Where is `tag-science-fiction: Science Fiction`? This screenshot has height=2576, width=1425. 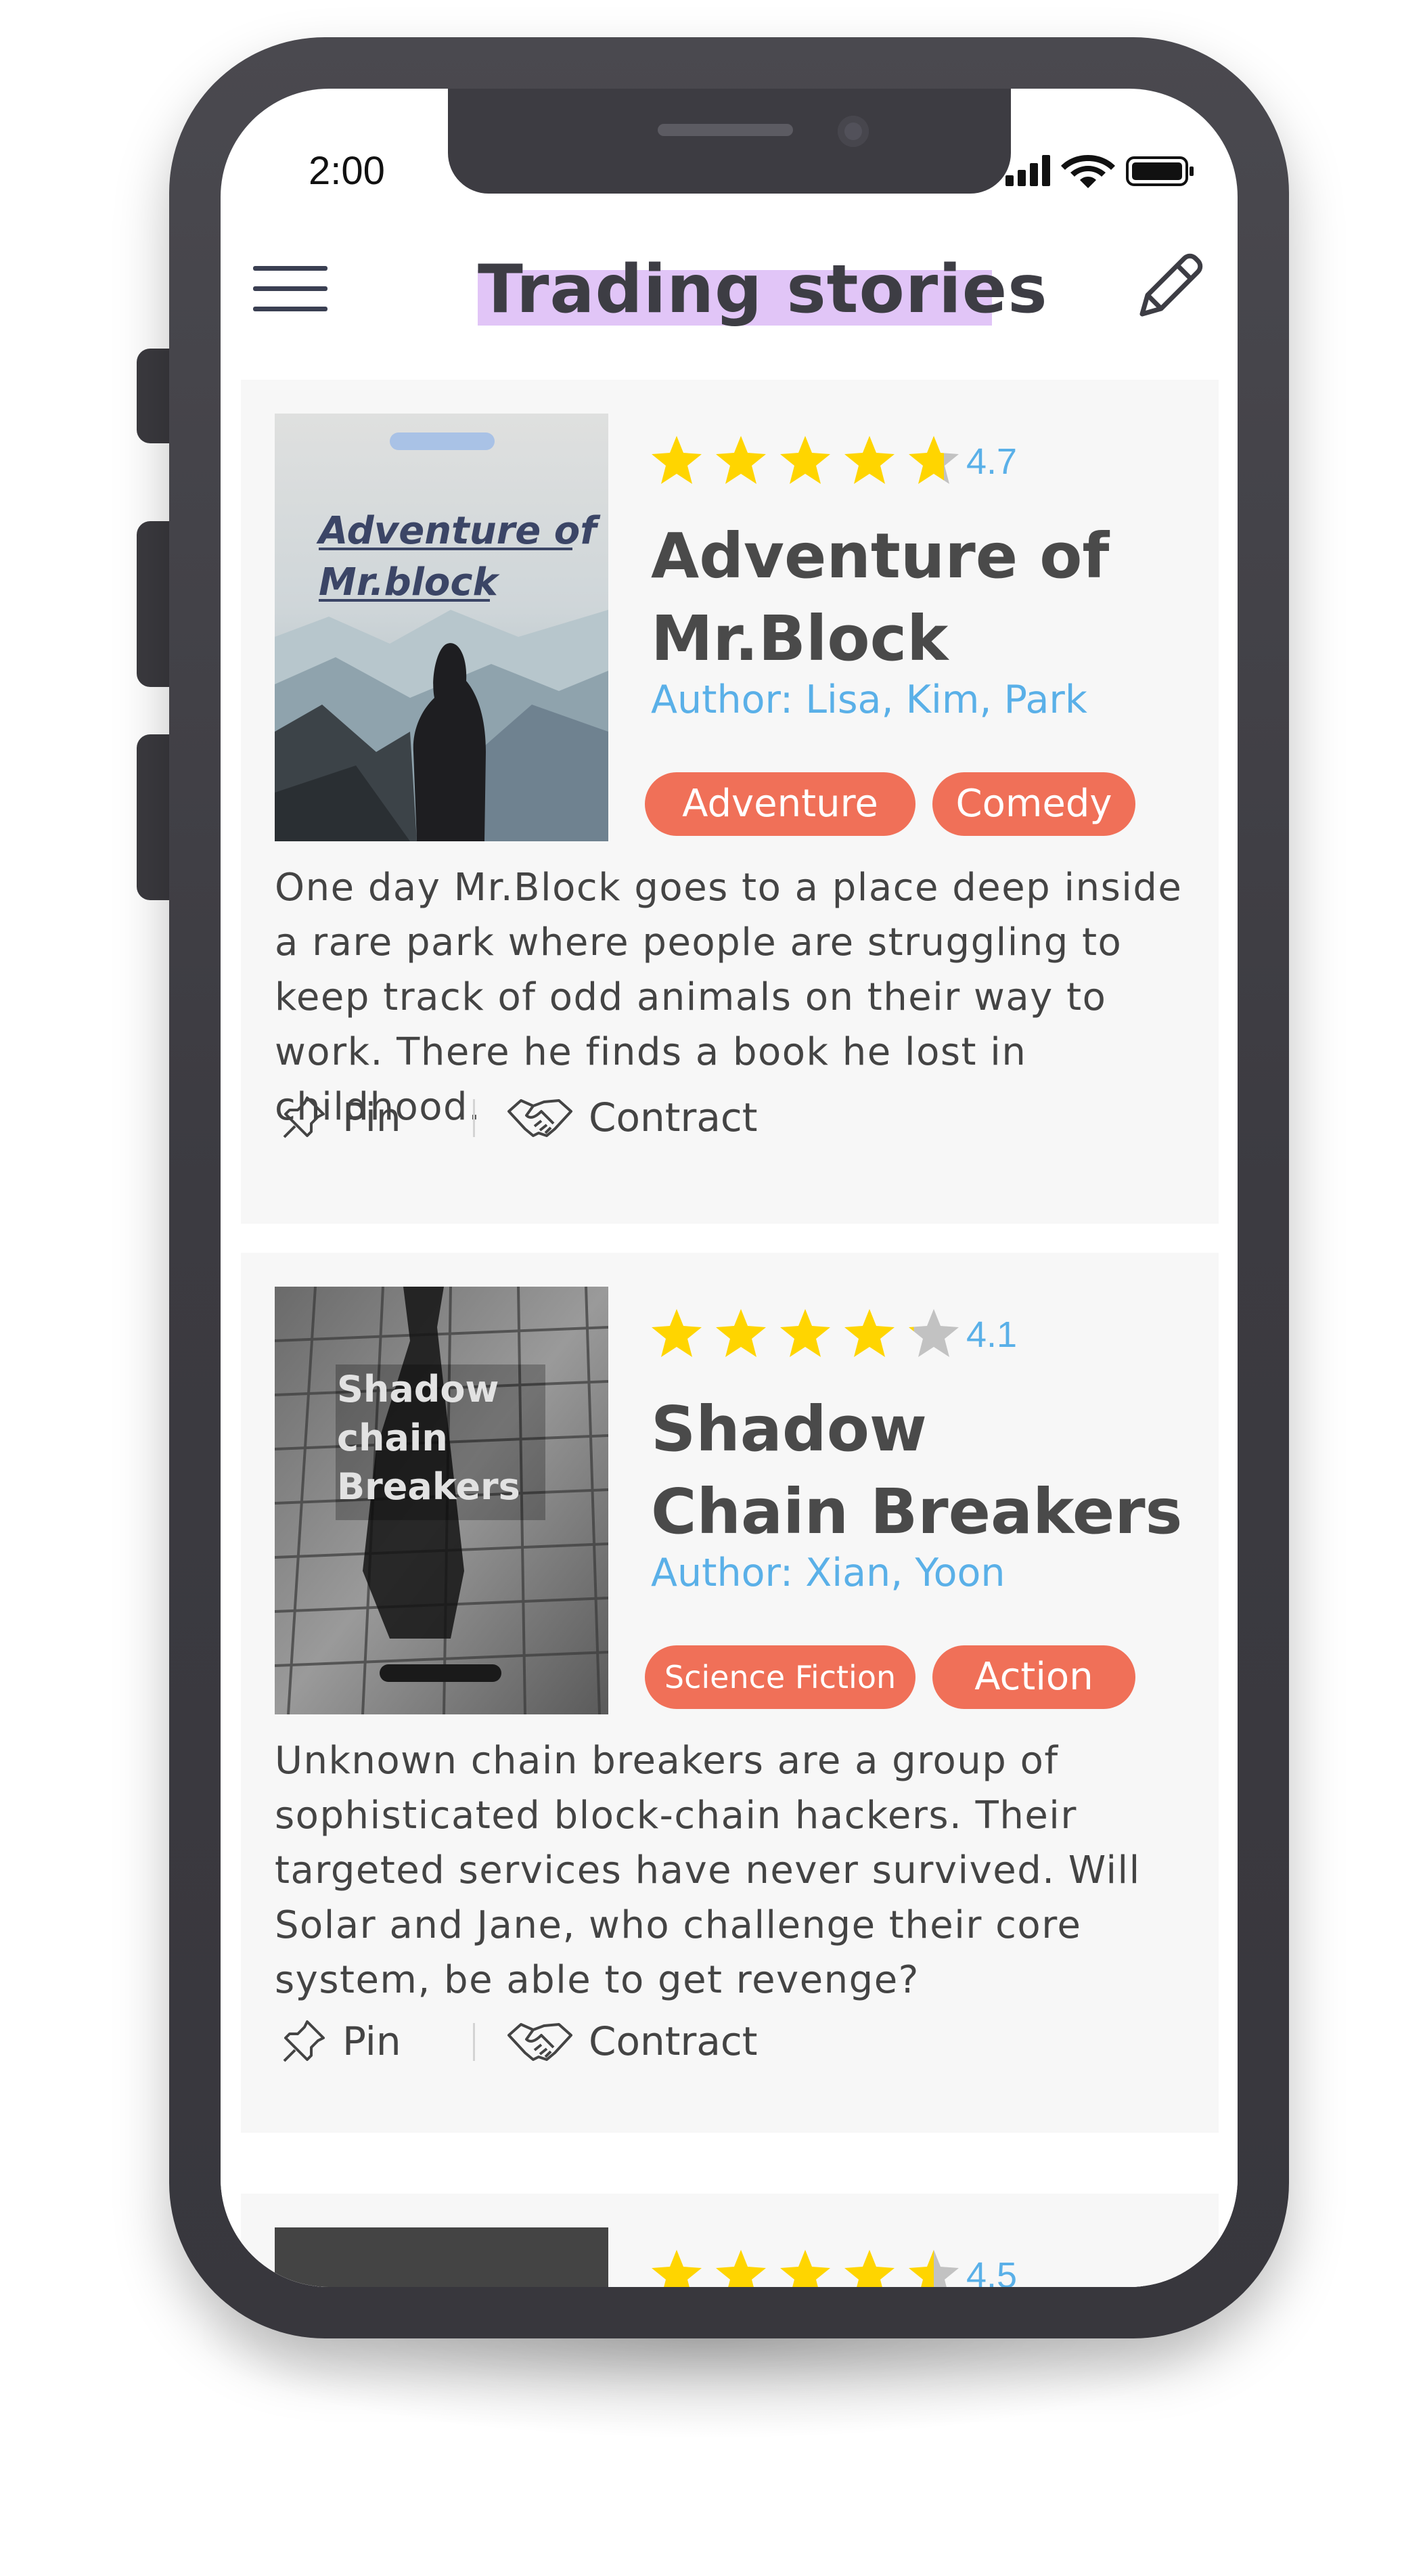
tag-science-fiction: Science Fiction is located at coordinates (780, 1677).